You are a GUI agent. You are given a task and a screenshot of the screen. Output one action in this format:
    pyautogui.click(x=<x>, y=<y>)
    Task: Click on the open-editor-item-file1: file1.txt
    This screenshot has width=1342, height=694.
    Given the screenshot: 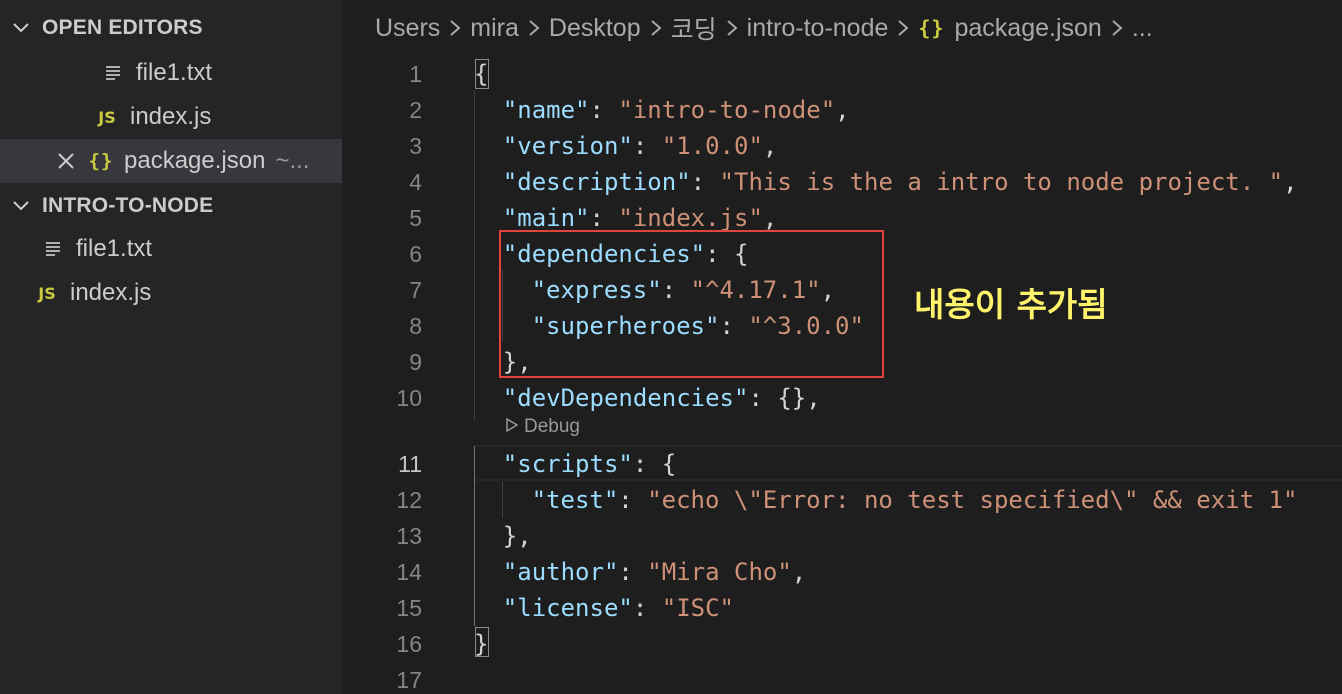 What is the action you would take?
    pyautogui.click(x=171, y=73)
    